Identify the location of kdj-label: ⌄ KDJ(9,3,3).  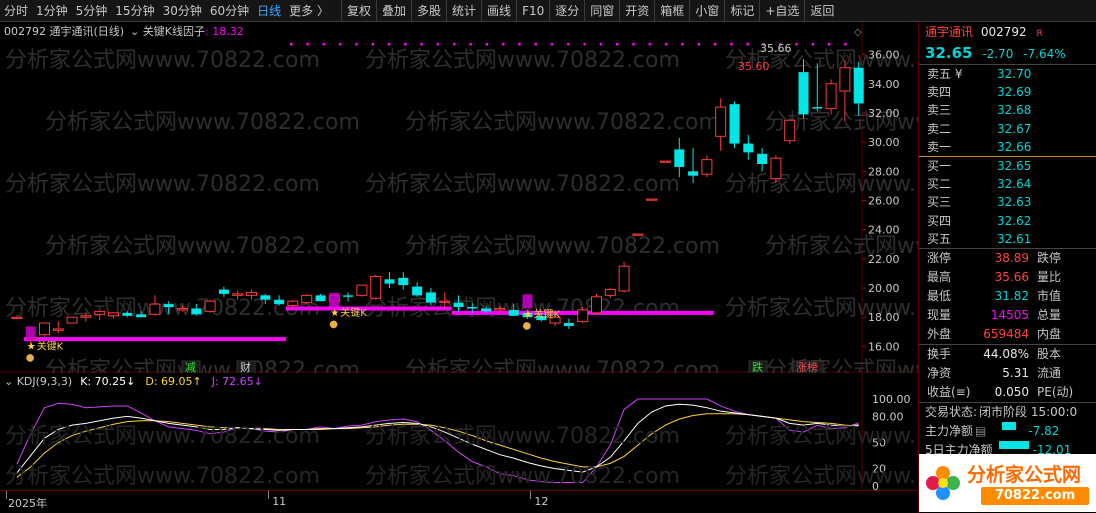
(38, 381).